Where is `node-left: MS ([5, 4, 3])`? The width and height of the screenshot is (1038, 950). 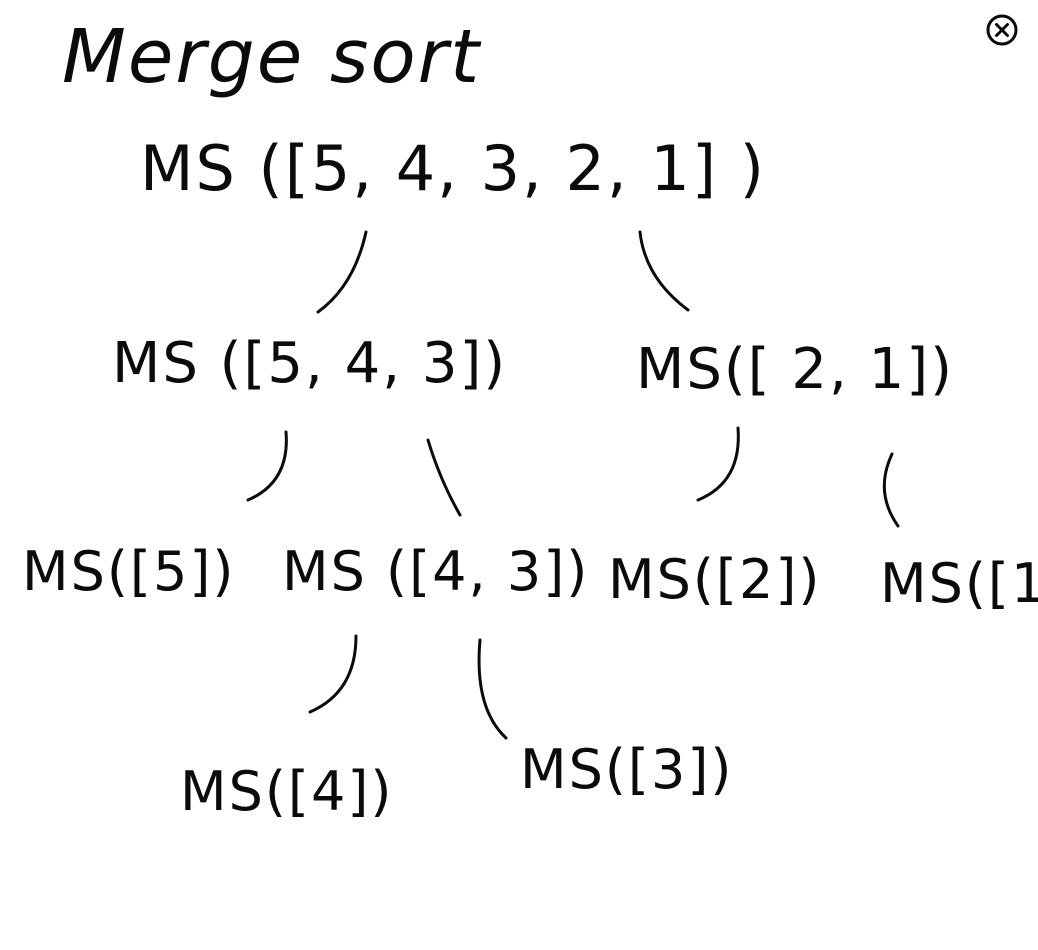 node-left: MS ([5, 4, 3]) is located at coordinates (309, 363).